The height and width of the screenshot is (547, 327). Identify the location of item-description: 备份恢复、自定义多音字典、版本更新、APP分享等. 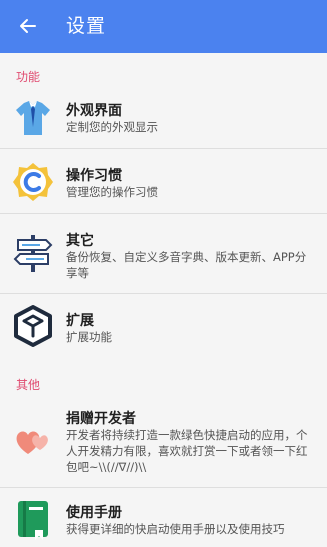
(186, 265).